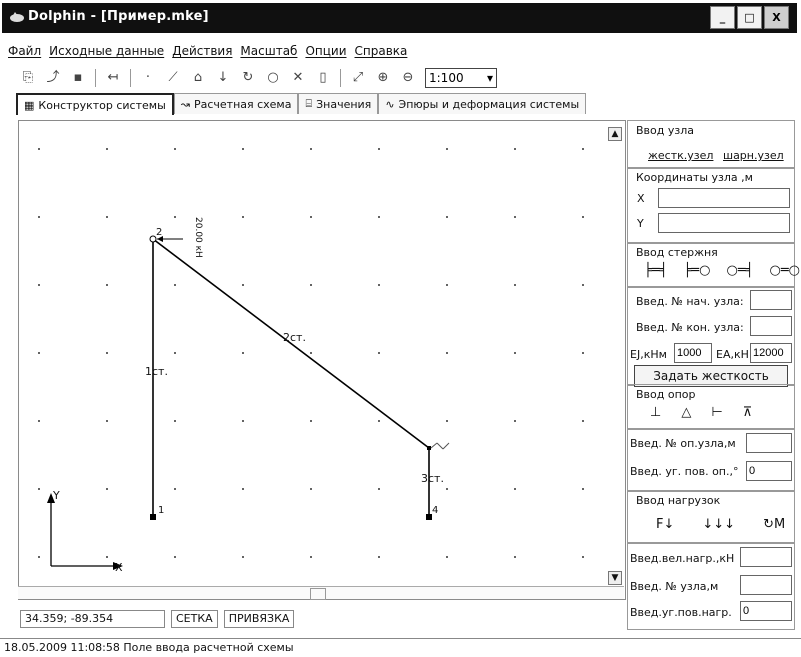  Describe the element at coordinates (722, 17) in the screenshot. I see `minimize-button: _` at that location.